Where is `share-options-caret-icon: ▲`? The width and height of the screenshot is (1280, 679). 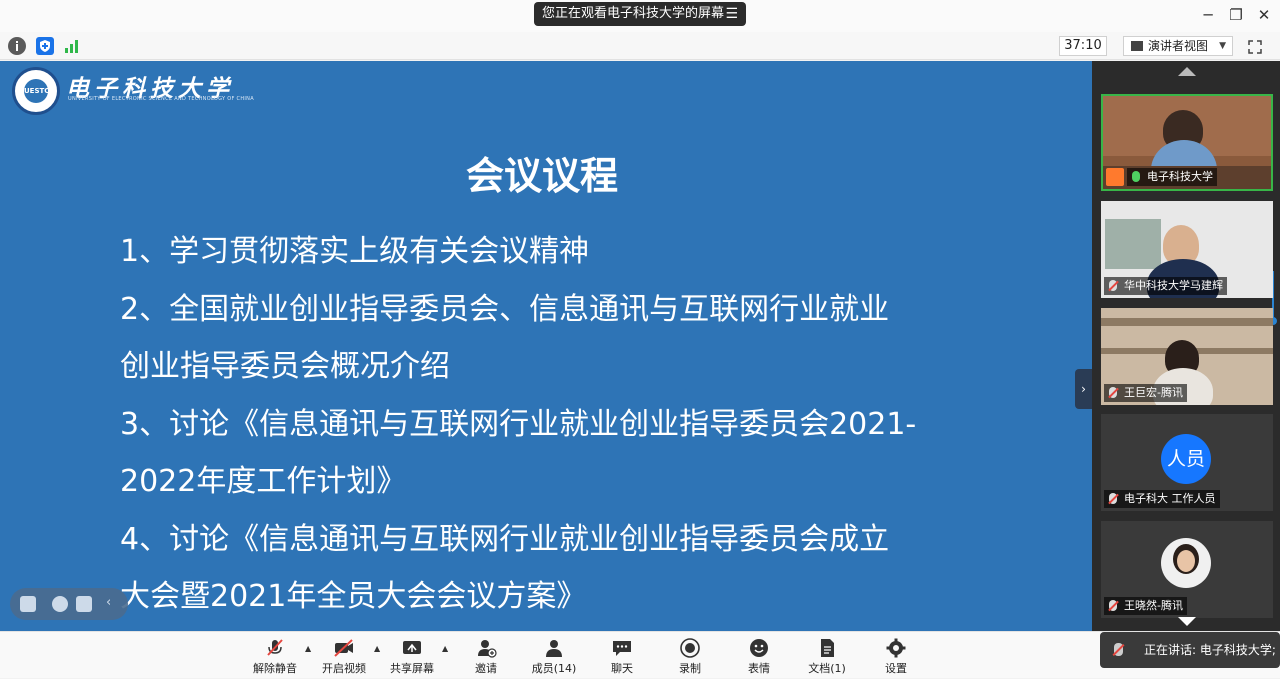
share-options-caret-icon: ▲ is located at coordinates (445, 648).